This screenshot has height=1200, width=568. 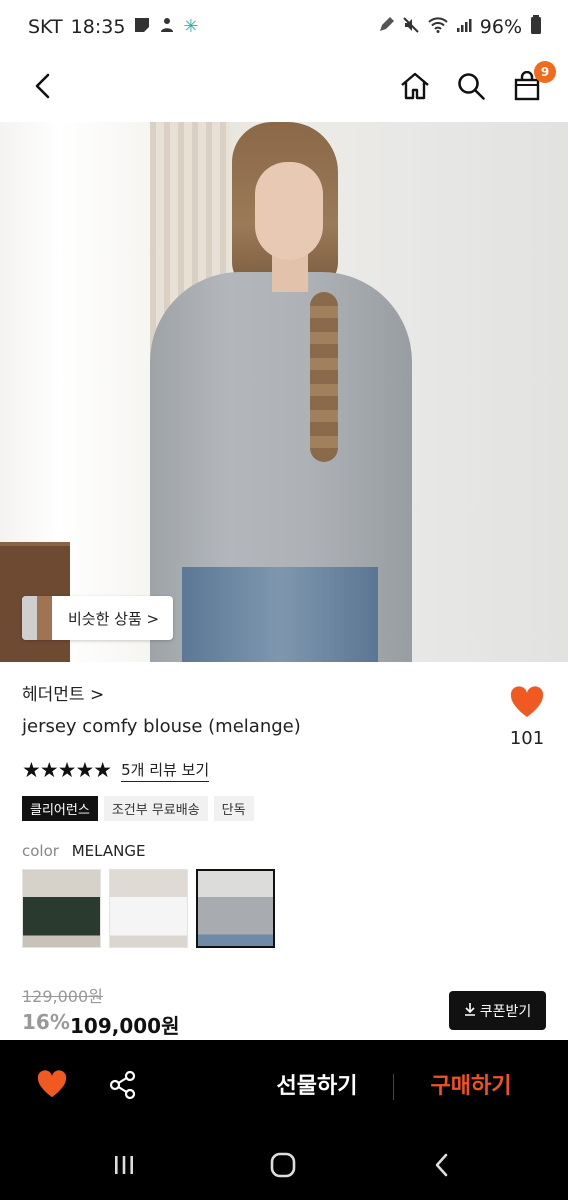 I want to click on system-back-button, so click(x=442, y=1167).